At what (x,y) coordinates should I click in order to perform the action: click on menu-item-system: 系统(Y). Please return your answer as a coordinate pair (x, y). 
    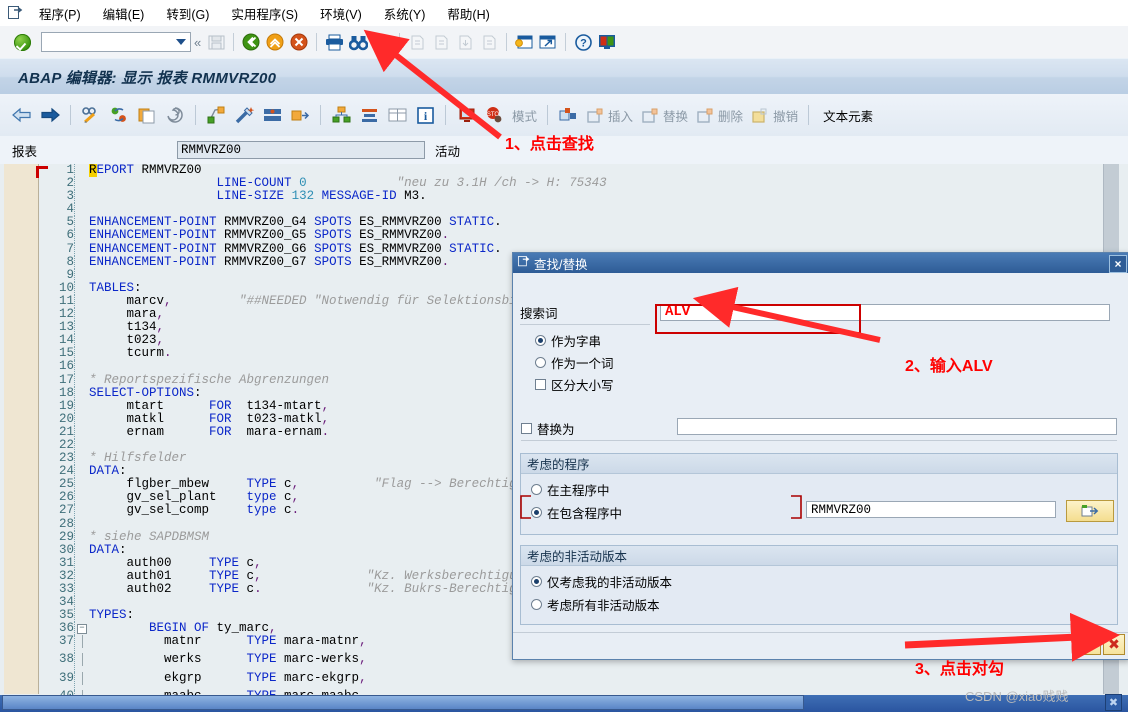
    Looking at the image, I should click on (405, 13).